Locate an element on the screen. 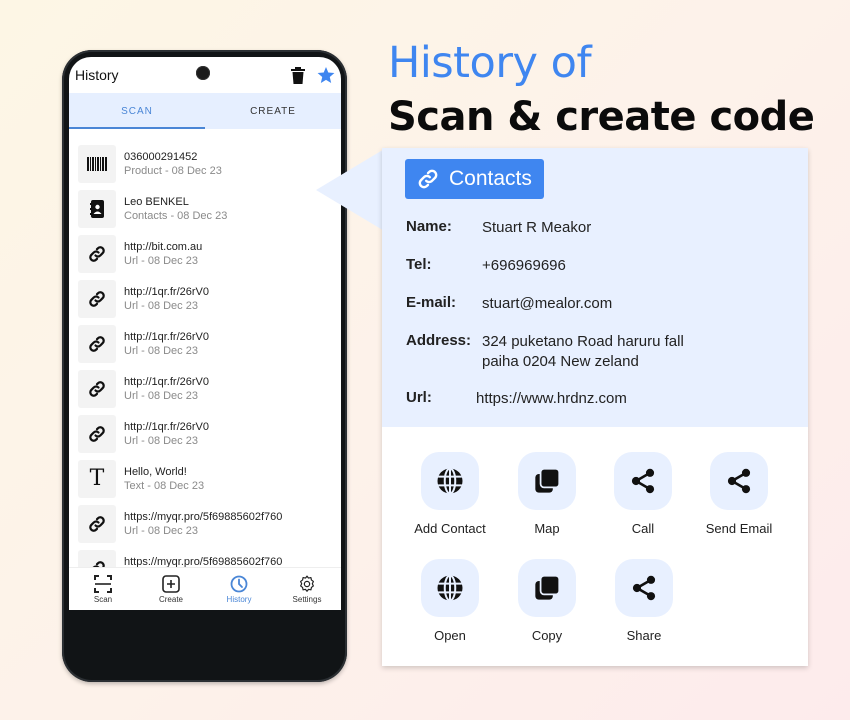 The image size is (850, 720). item-title: Leo BENKEL is located at coordinates (156, 201).